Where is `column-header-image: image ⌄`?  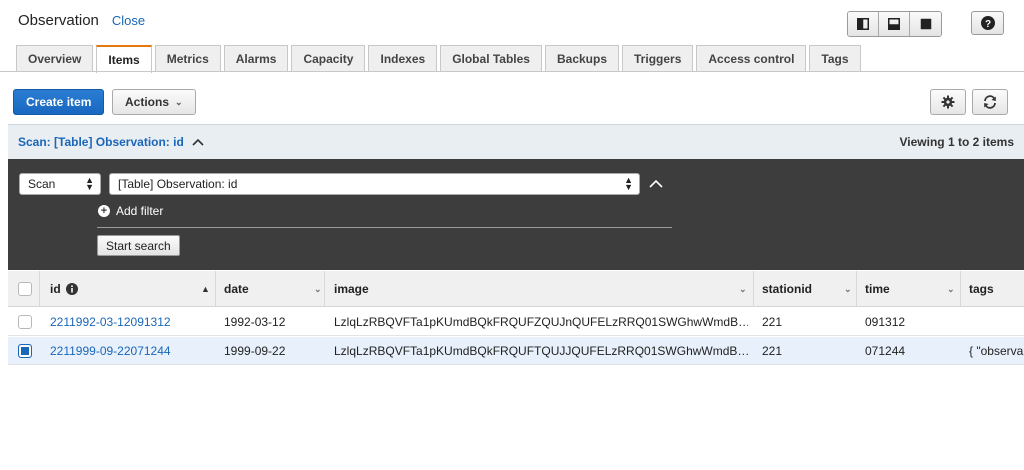
column-header-image: image ⌄ is located at coordinates (543, 289).